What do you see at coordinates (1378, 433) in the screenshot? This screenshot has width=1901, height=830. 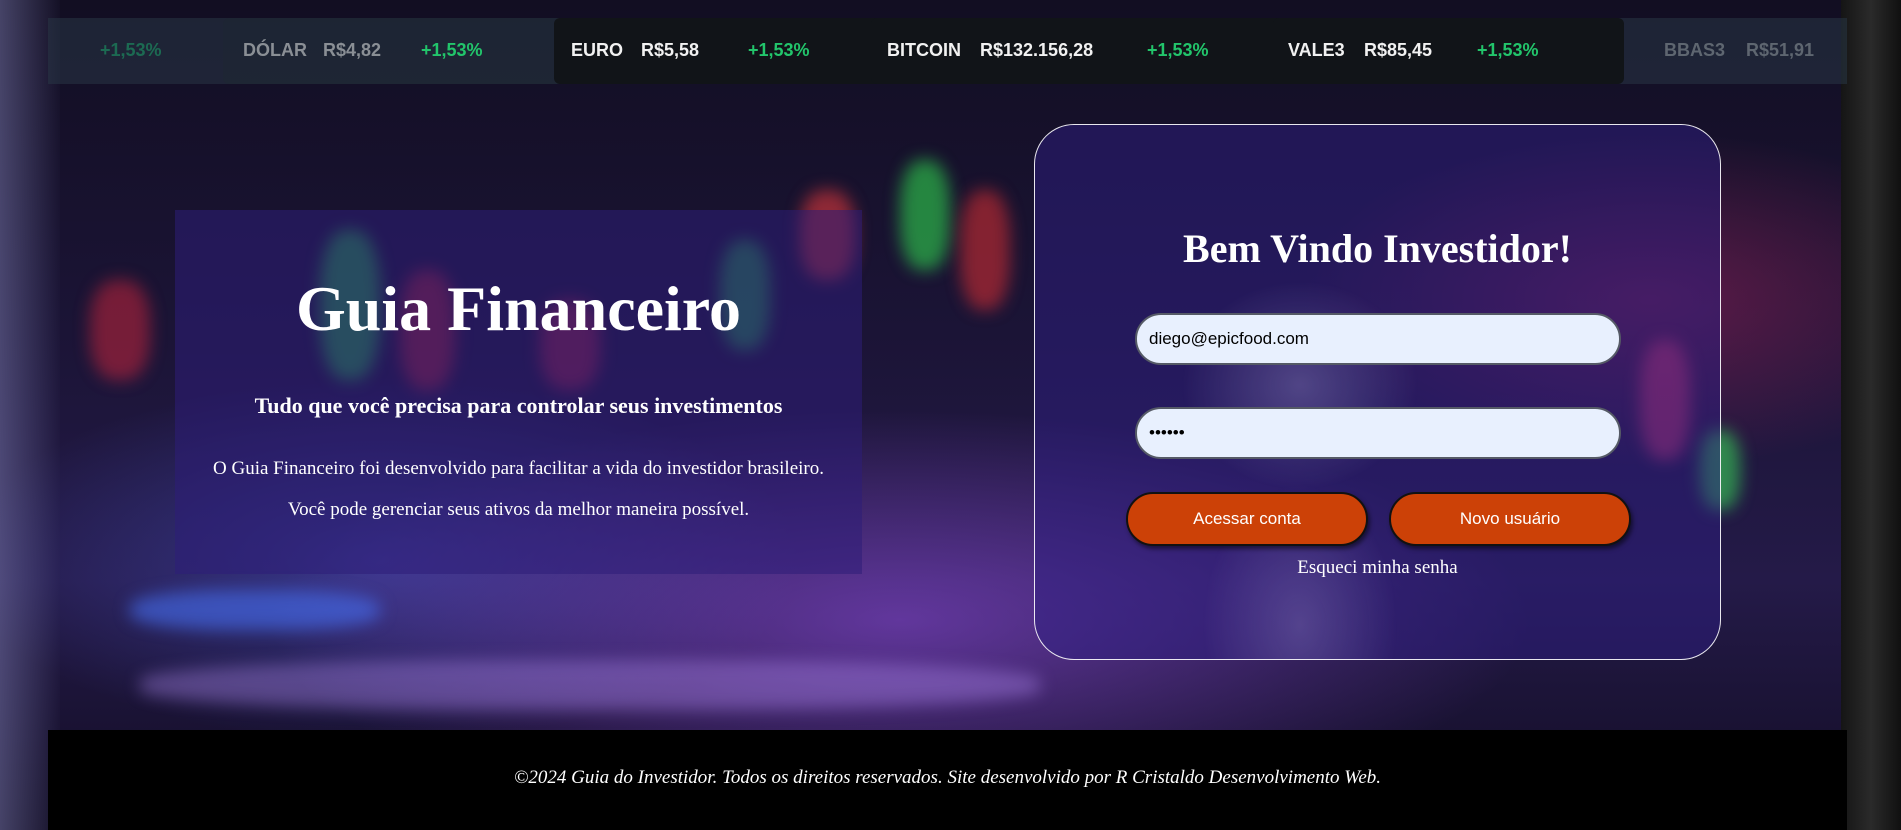 I see `password-field` at bounding box center [1378, 433].